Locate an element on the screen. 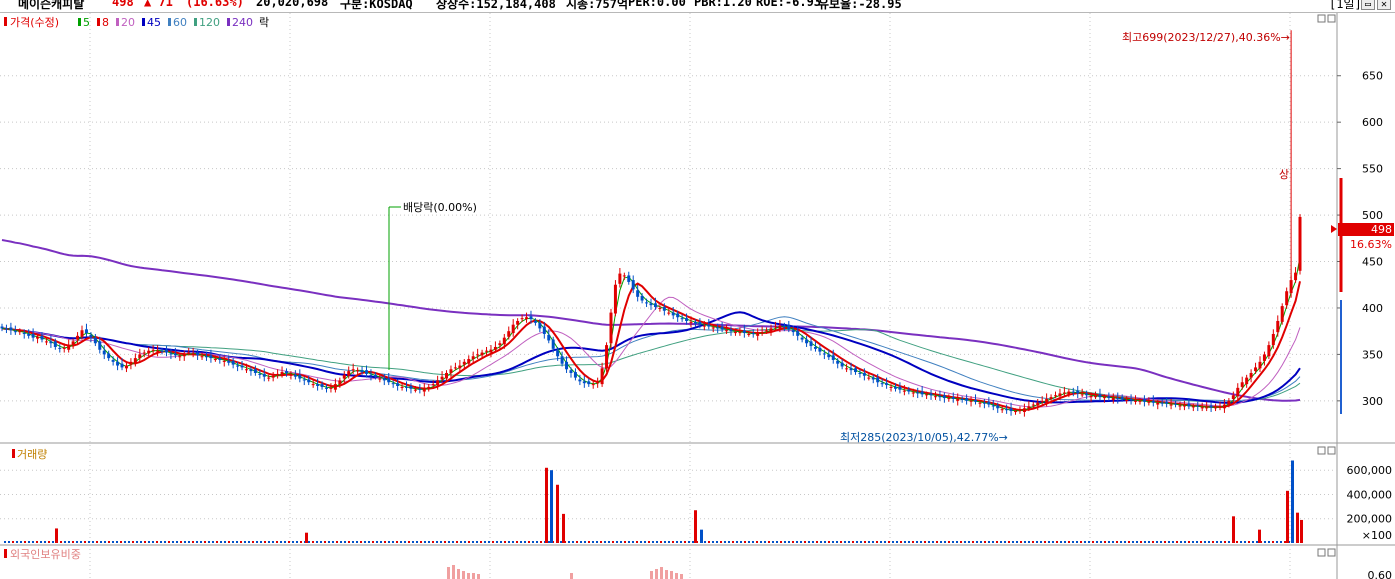 The width and height of the screenshot is (1395, 579). volume-title: 거래량 is located at coordinates (32, 454).